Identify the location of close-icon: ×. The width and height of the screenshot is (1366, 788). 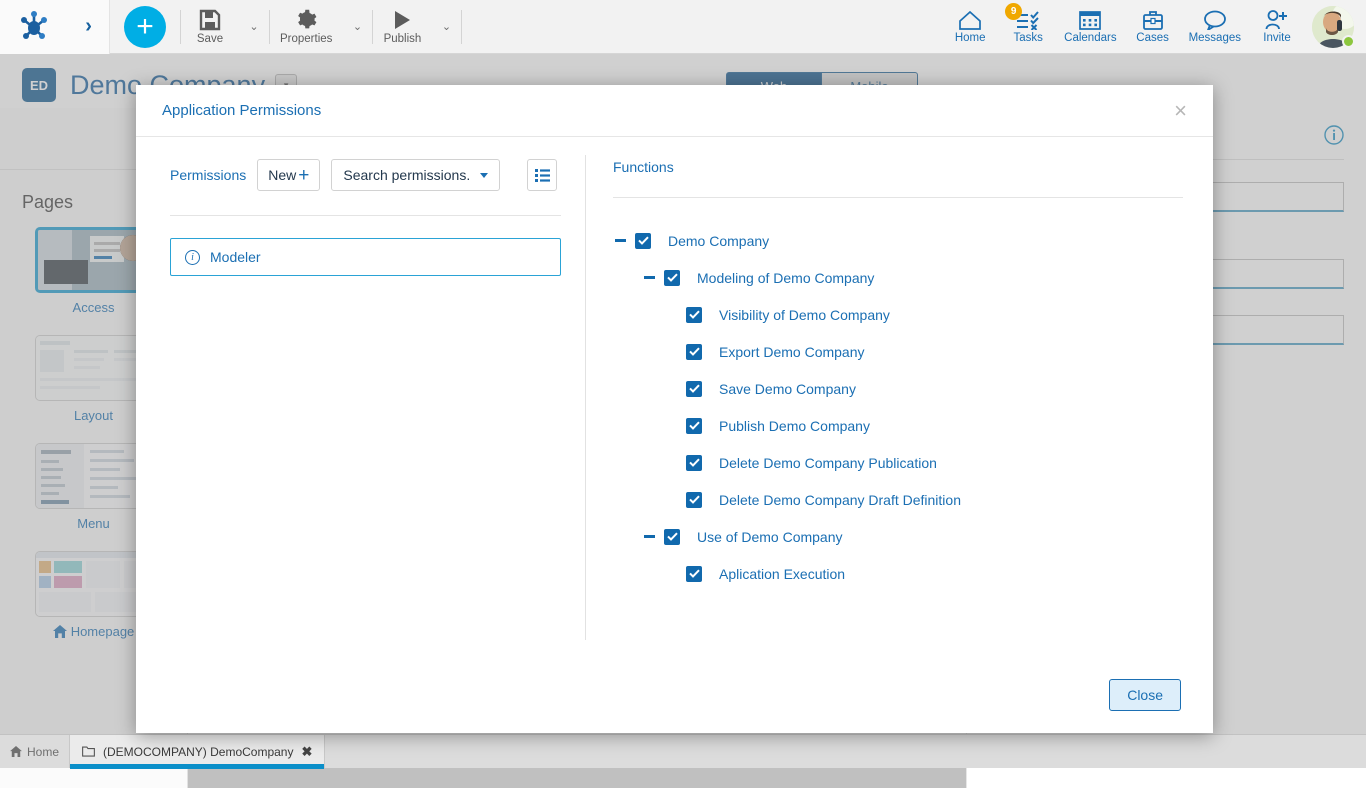
(1180, 111).